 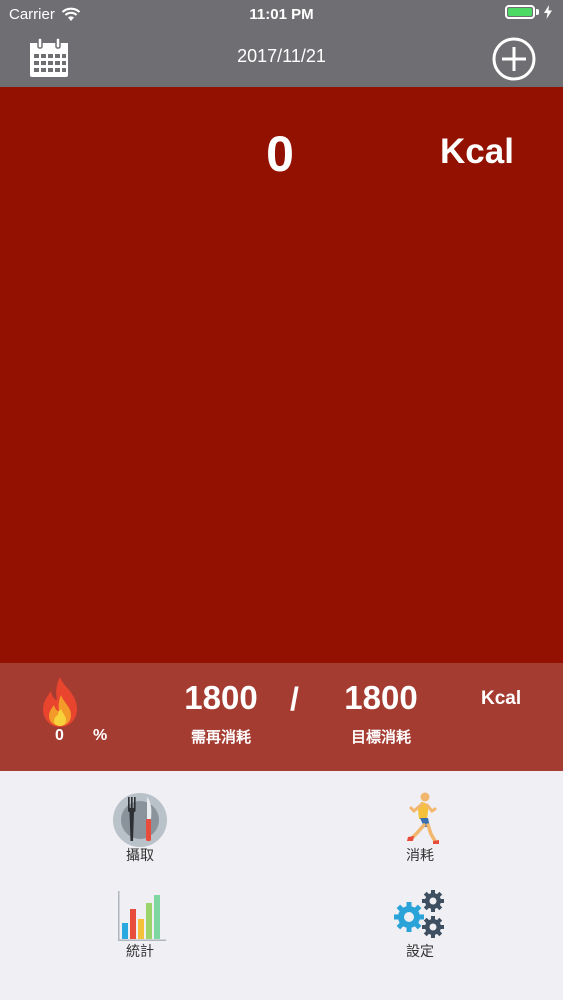 What do you see at coordinates (140, 951) in the screenshot?
I see `menu-label-stats: 統計` at bounding box center [140, 951].